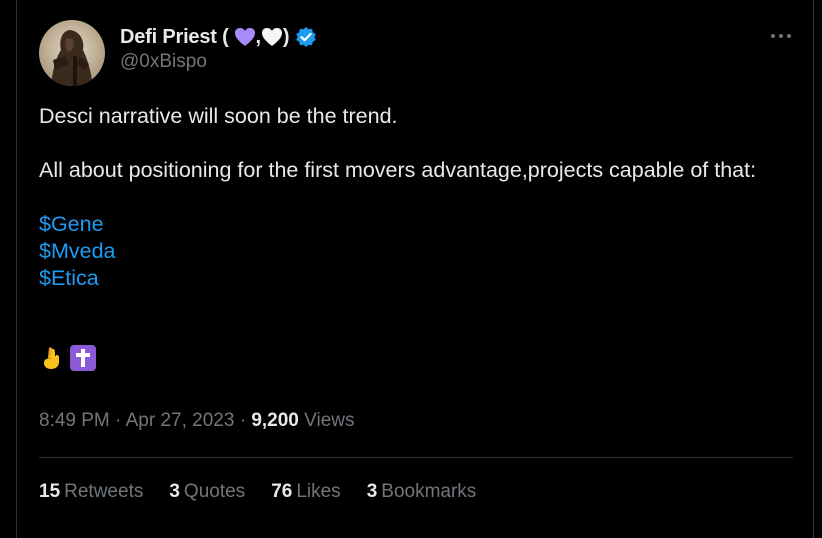  I want to click on views-count: 9,200, so click(275, 420).